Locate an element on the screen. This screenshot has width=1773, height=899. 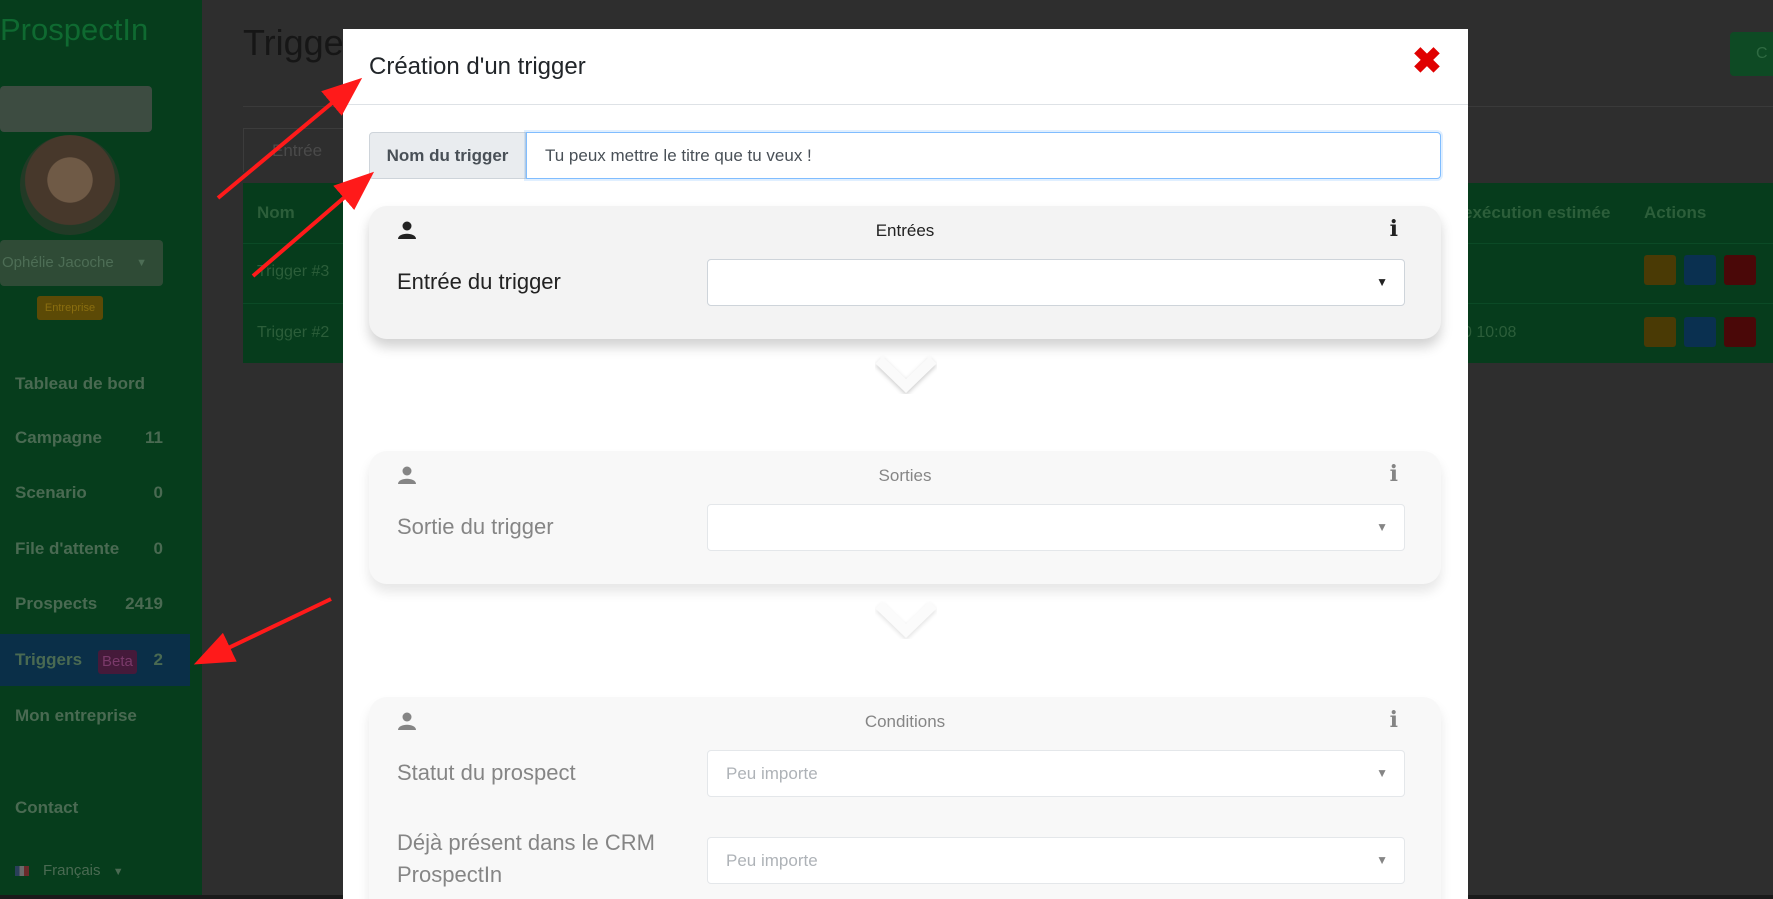
trigger-output-select: ▼ is located at coordinates (1056, 527).